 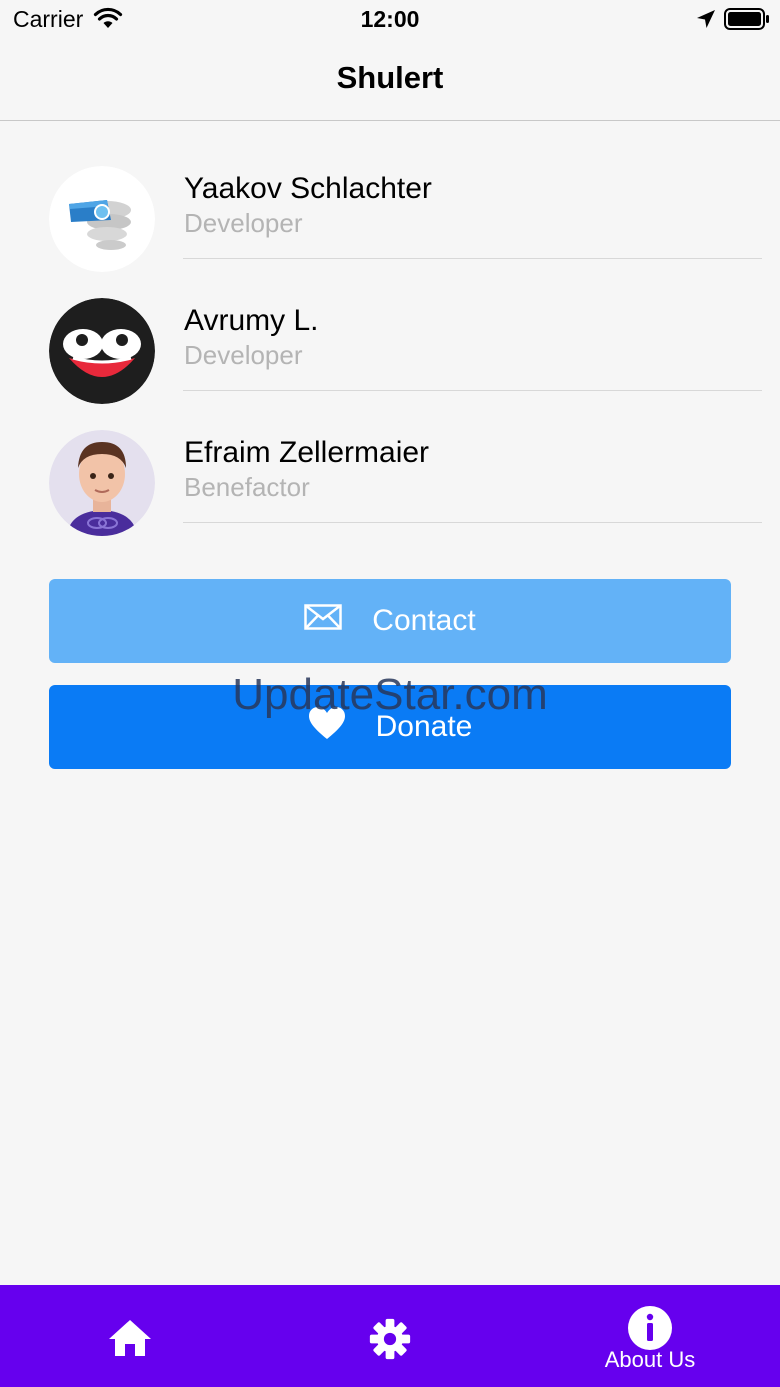 I want to click on status-time: 12:00, so click(x=390, y=19).